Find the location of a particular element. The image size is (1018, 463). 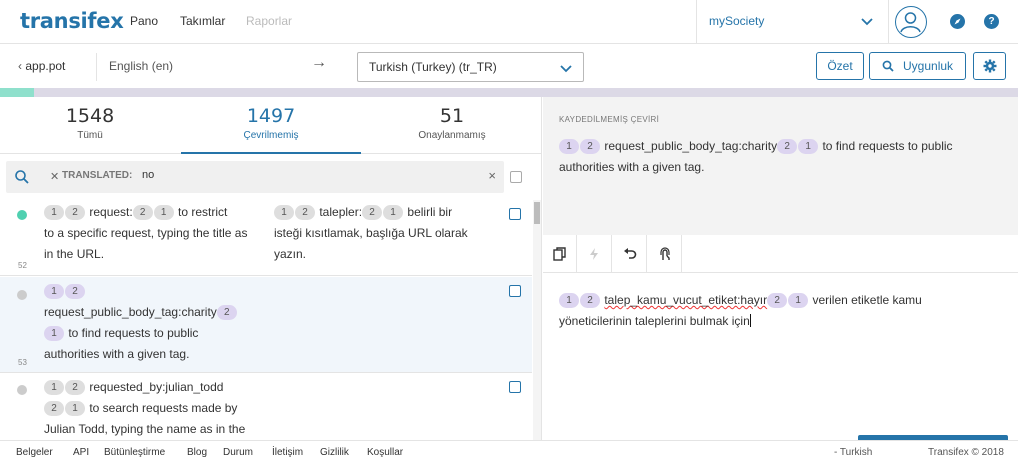

transifex-logo: transifex is located at coordinates (72, 21).